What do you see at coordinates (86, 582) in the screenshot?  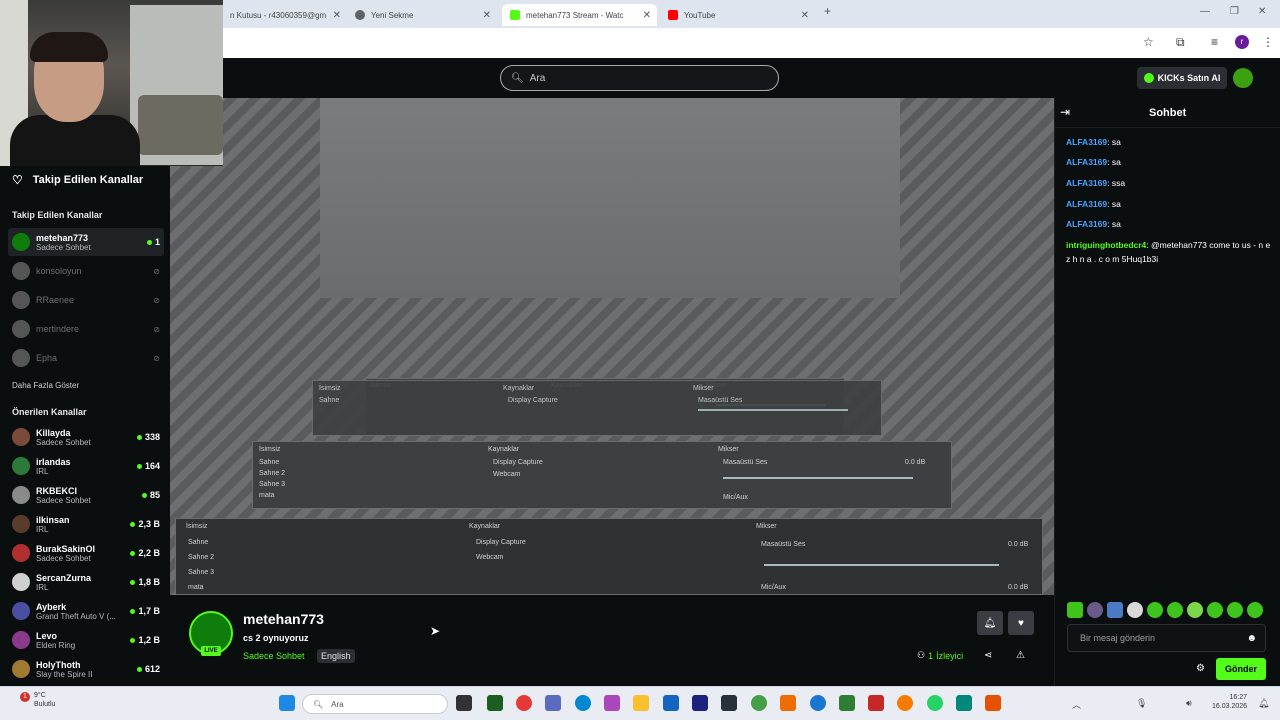 I see `recommended-channel: SercanZurna IRL 1,8 B` at bounding box center [86, 582].